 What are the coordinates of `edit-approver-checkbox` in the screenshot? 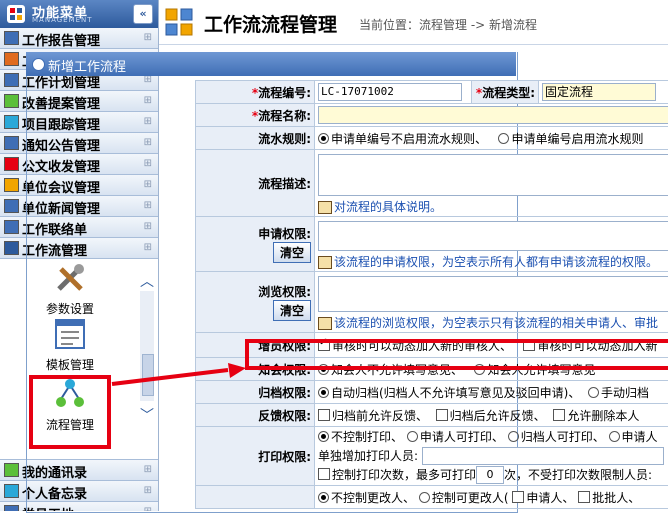 It's located at (584, 497).